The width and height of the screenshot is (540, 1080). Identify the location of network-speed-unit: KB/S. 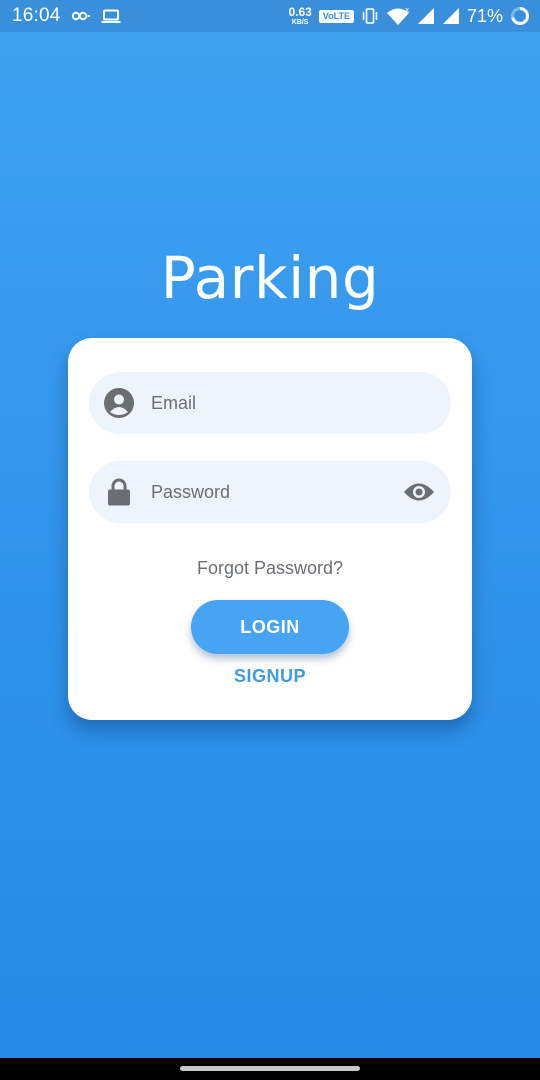
(300, 22).